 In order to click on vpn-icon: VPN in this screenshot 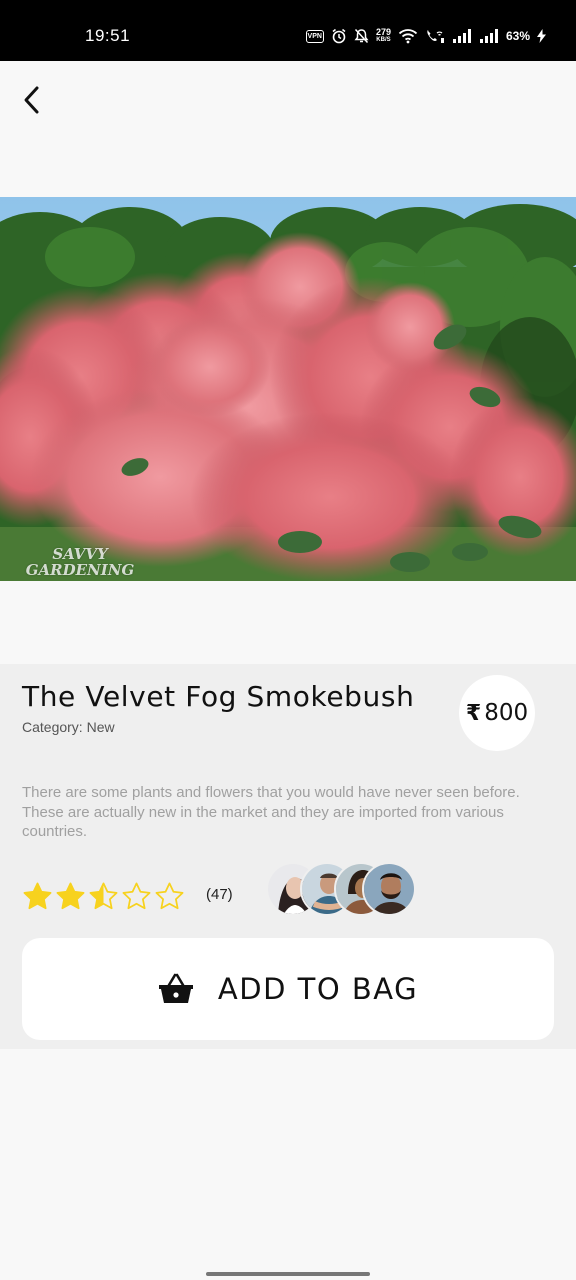, I will do `click(314, 36)`.